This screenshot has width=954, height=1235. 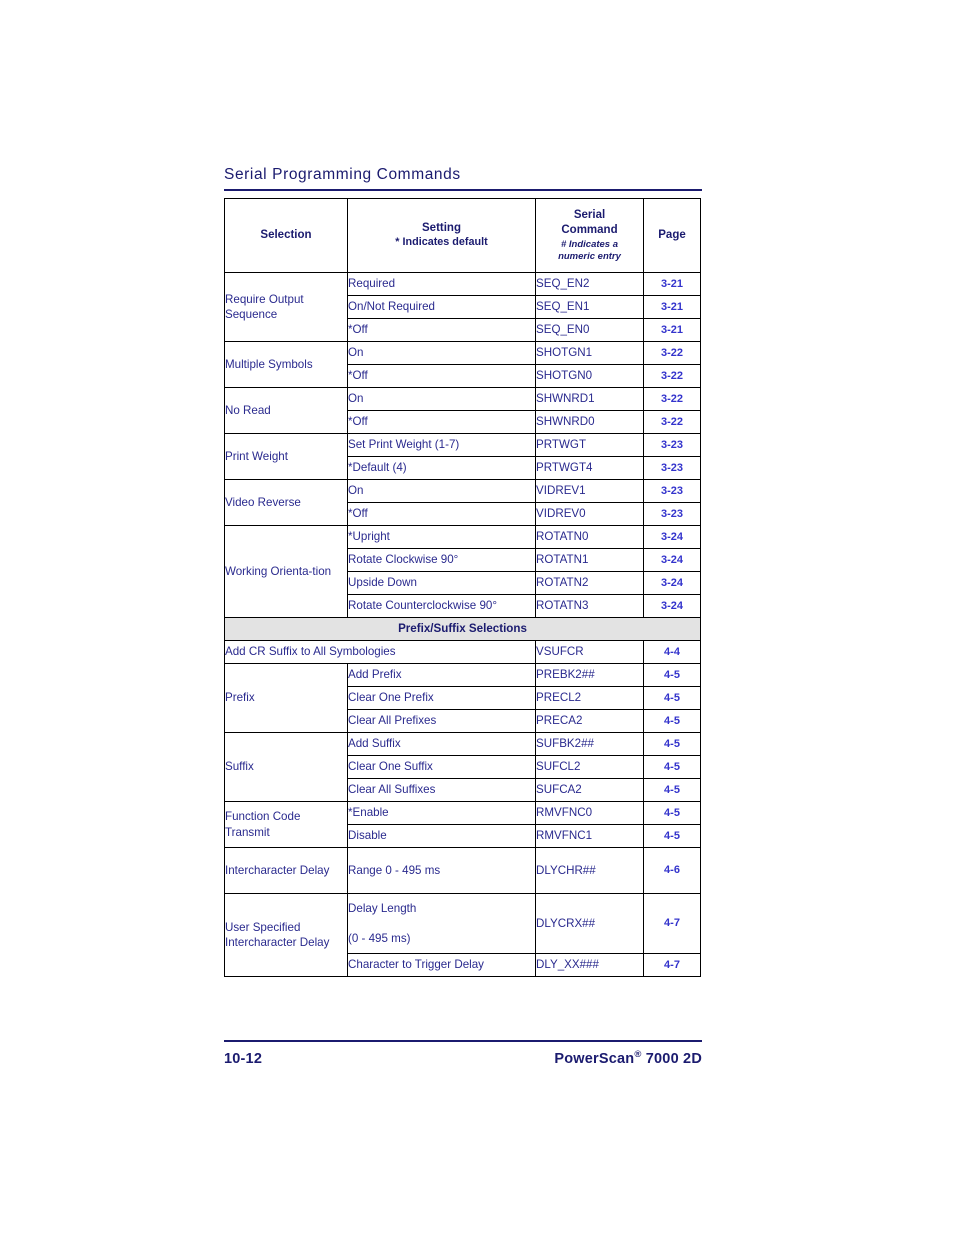 What do you see at coordinates (672, 235) in the screenshot?
I see `column-header-page: Page` at bounding box center [672, 235].